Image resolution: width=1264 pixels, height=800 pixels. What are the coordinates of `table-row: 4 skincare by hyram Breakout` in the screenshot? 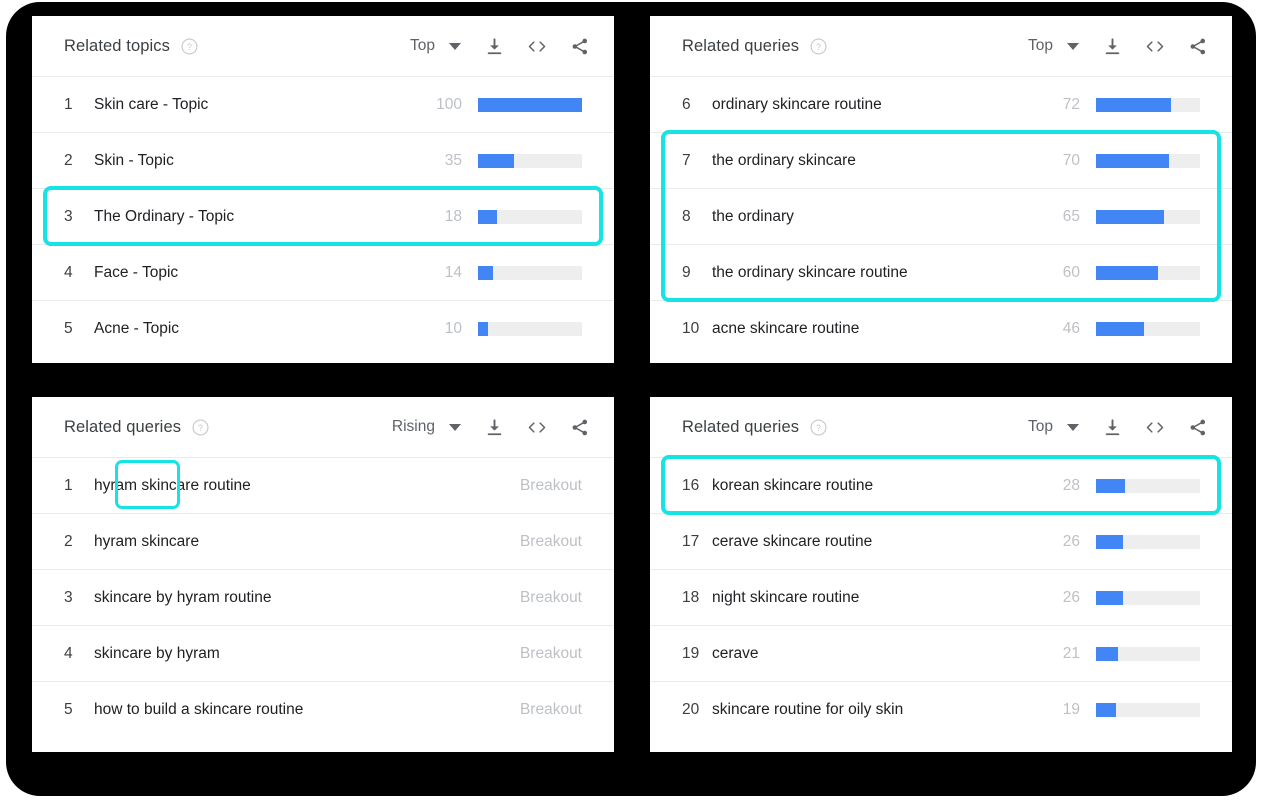 It's located at (323, 653).